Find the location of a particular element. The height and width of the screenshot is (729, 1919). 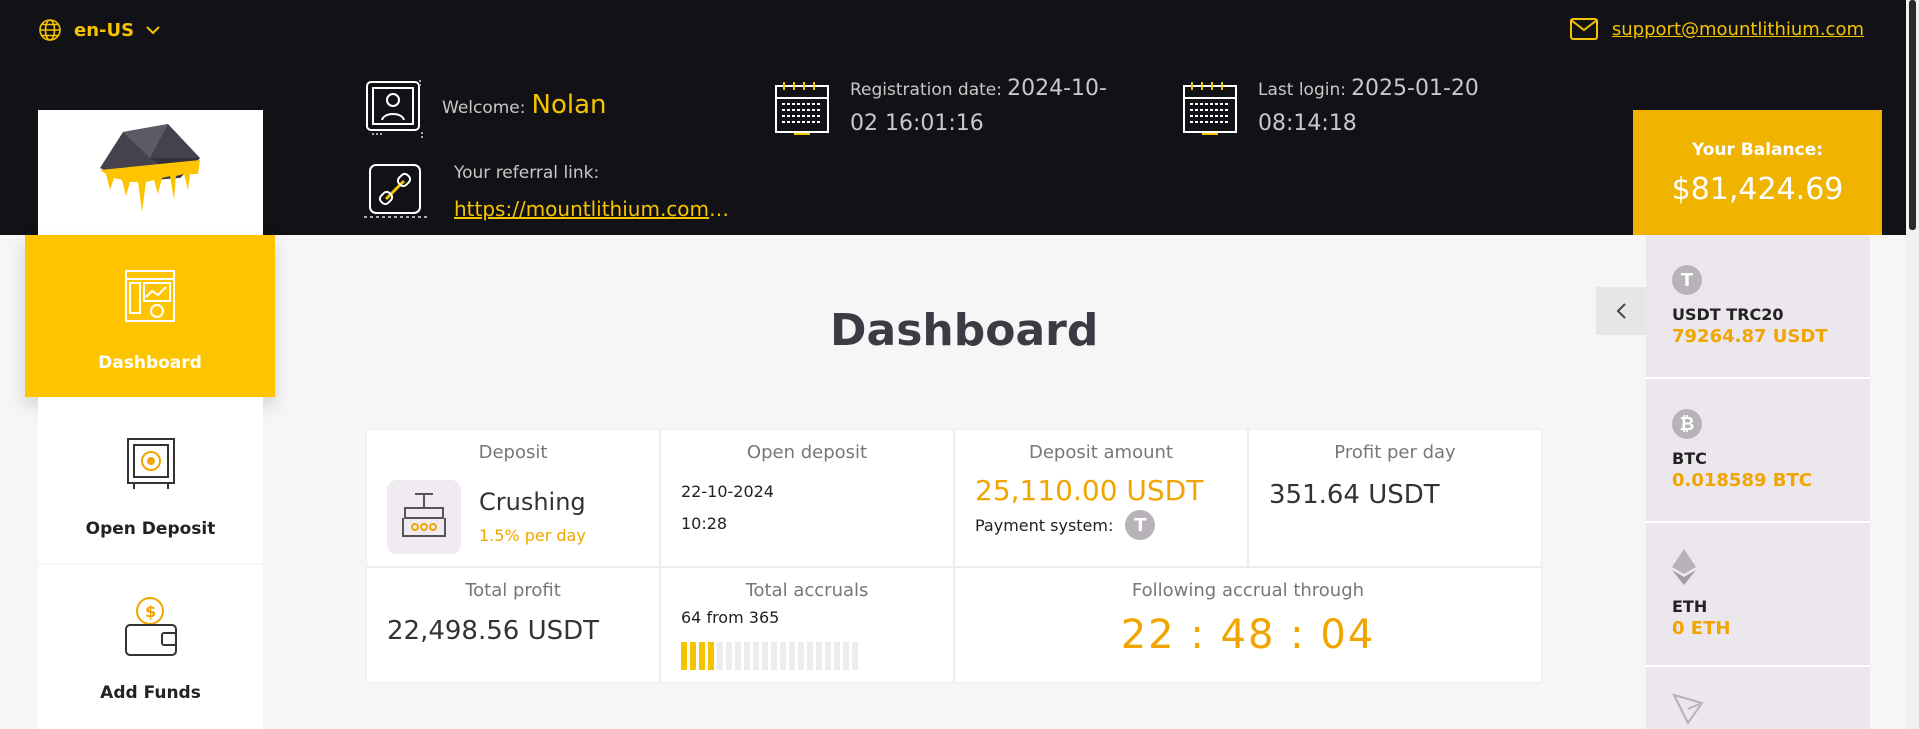

crusher-icon is located at coordinates (424, 515).